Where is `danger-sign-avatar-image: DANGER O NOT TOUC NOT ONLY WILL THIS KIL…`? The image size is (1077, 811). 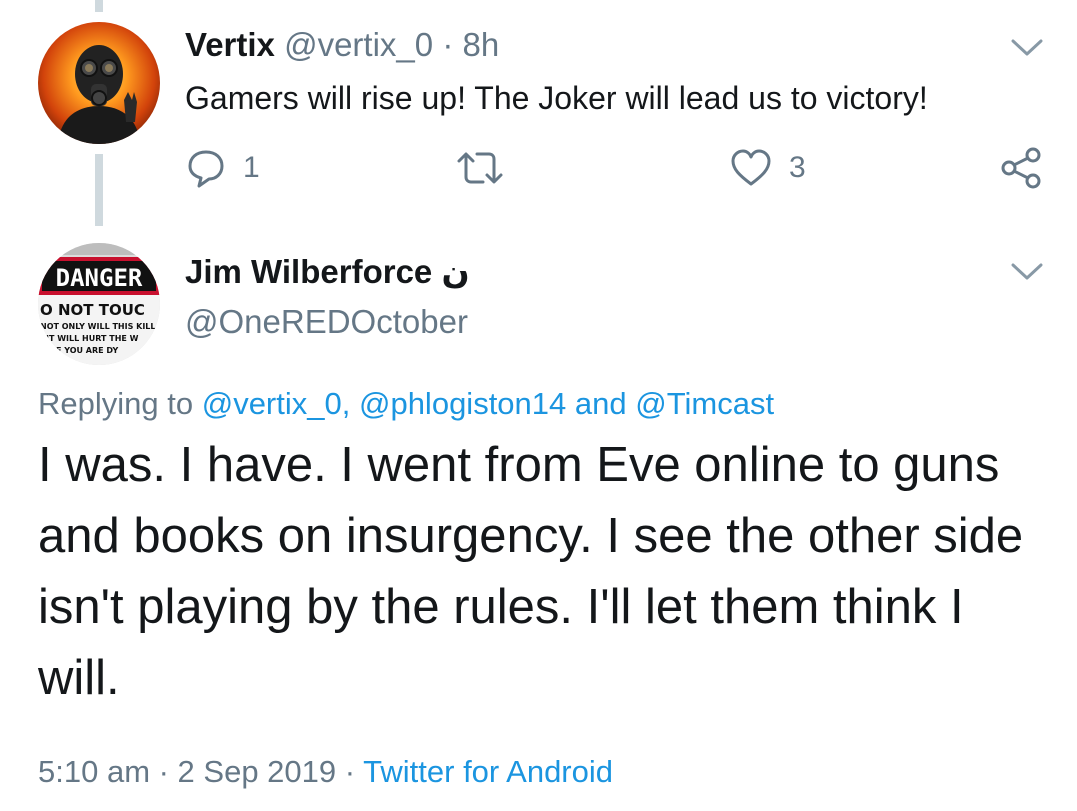
danger-sign-avatar-image: DANGER O NOT TOUC NOT ONLY WILL THIS KIL… is located at coordinates (99, 304).